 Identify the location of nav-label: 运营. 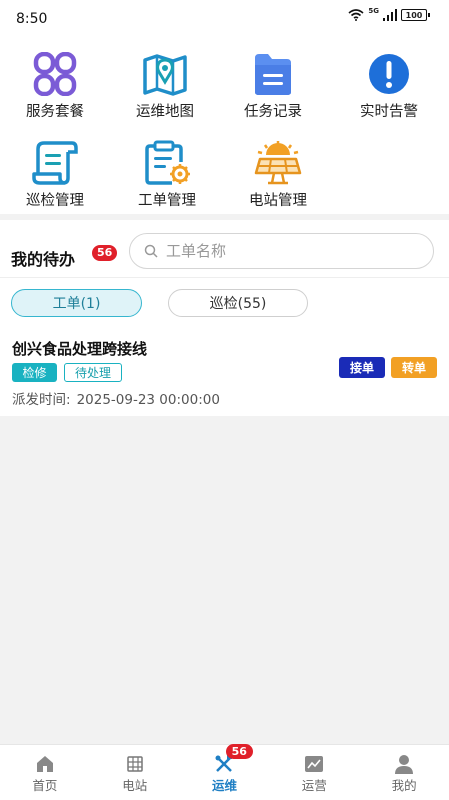
(314, 785).